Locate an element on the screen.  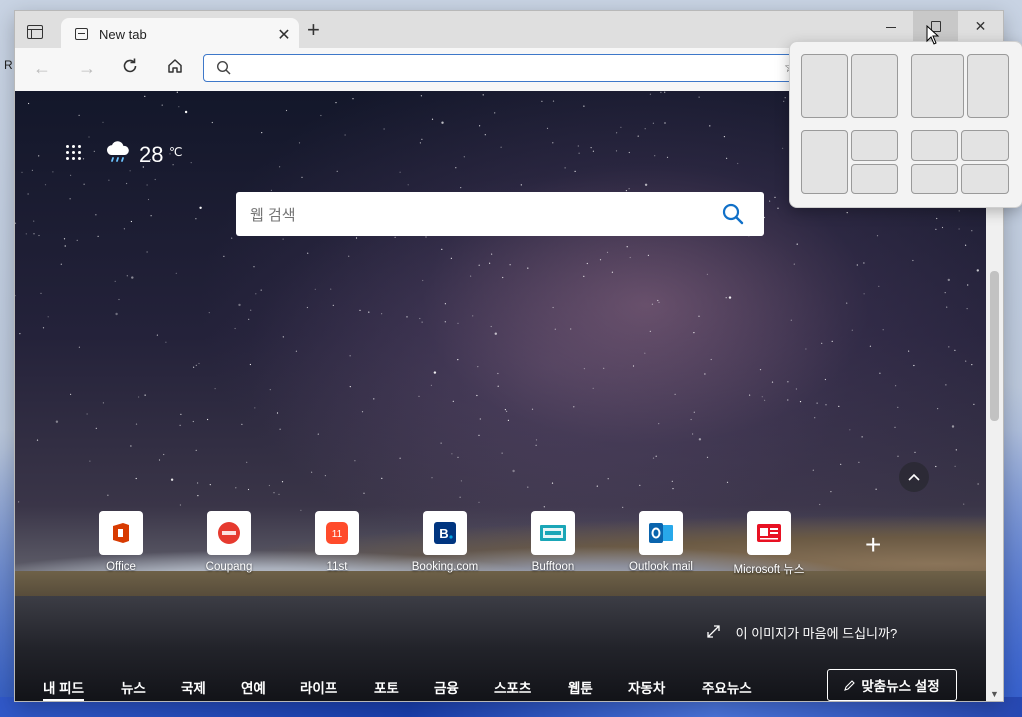
snap-layouts-flyout is located at coordinates (905, 124).